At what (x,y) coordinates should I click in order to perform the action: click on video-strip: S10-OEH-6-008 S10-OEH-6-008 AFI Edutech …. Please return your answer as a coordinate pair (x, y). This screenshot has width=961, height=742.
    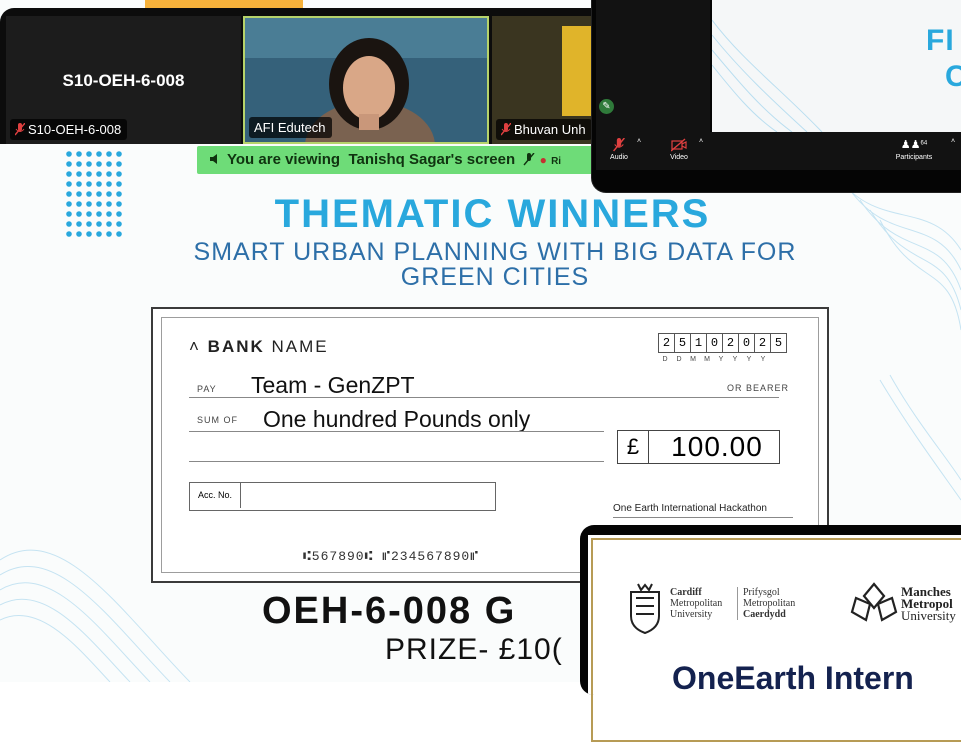
    Looking at the image, I should click on (320, 76).